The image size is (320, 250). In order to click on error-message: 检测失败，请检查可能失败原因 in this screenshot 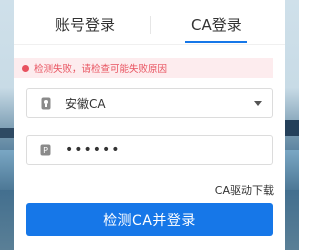, I will do `click(143, 68)`.